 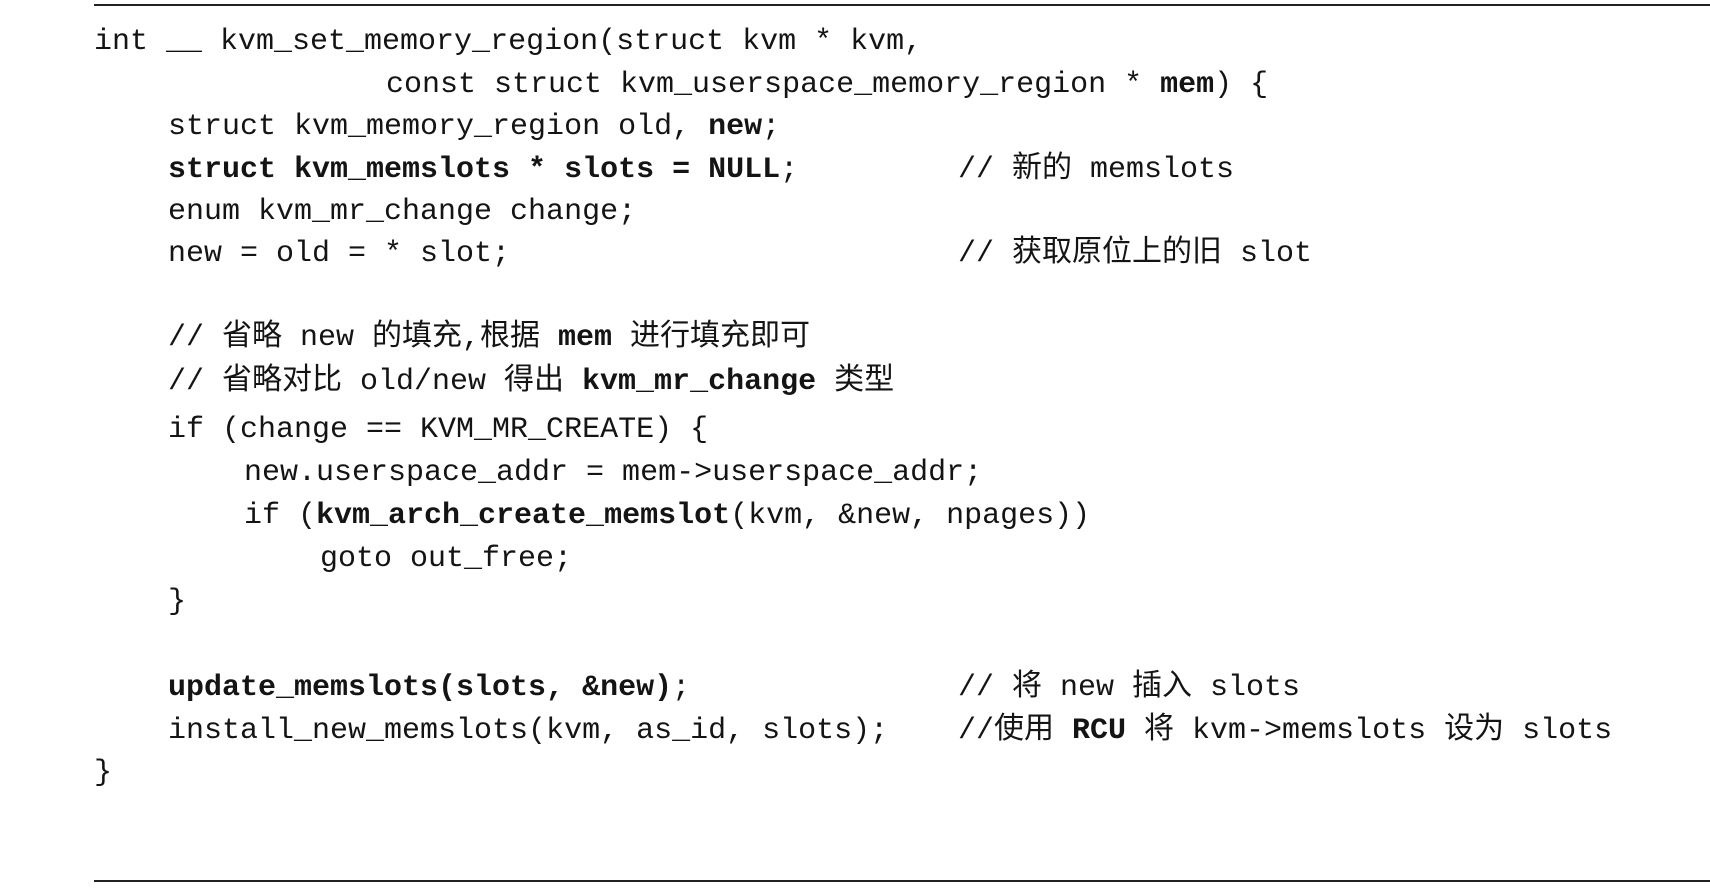 What do you see at coordinates (363, 338) in the screenshot?
I see `code-text: // 省略 new 的填充,根据` at bounding box center [363, 338].